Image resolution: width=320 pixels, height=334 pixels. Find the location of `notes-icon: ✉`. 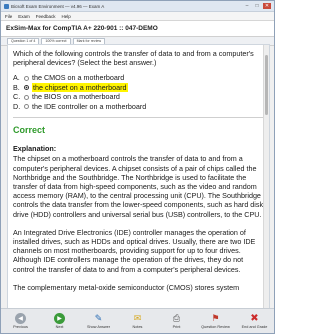

notes-icon: ✉ is located at coordinates (137, 318).